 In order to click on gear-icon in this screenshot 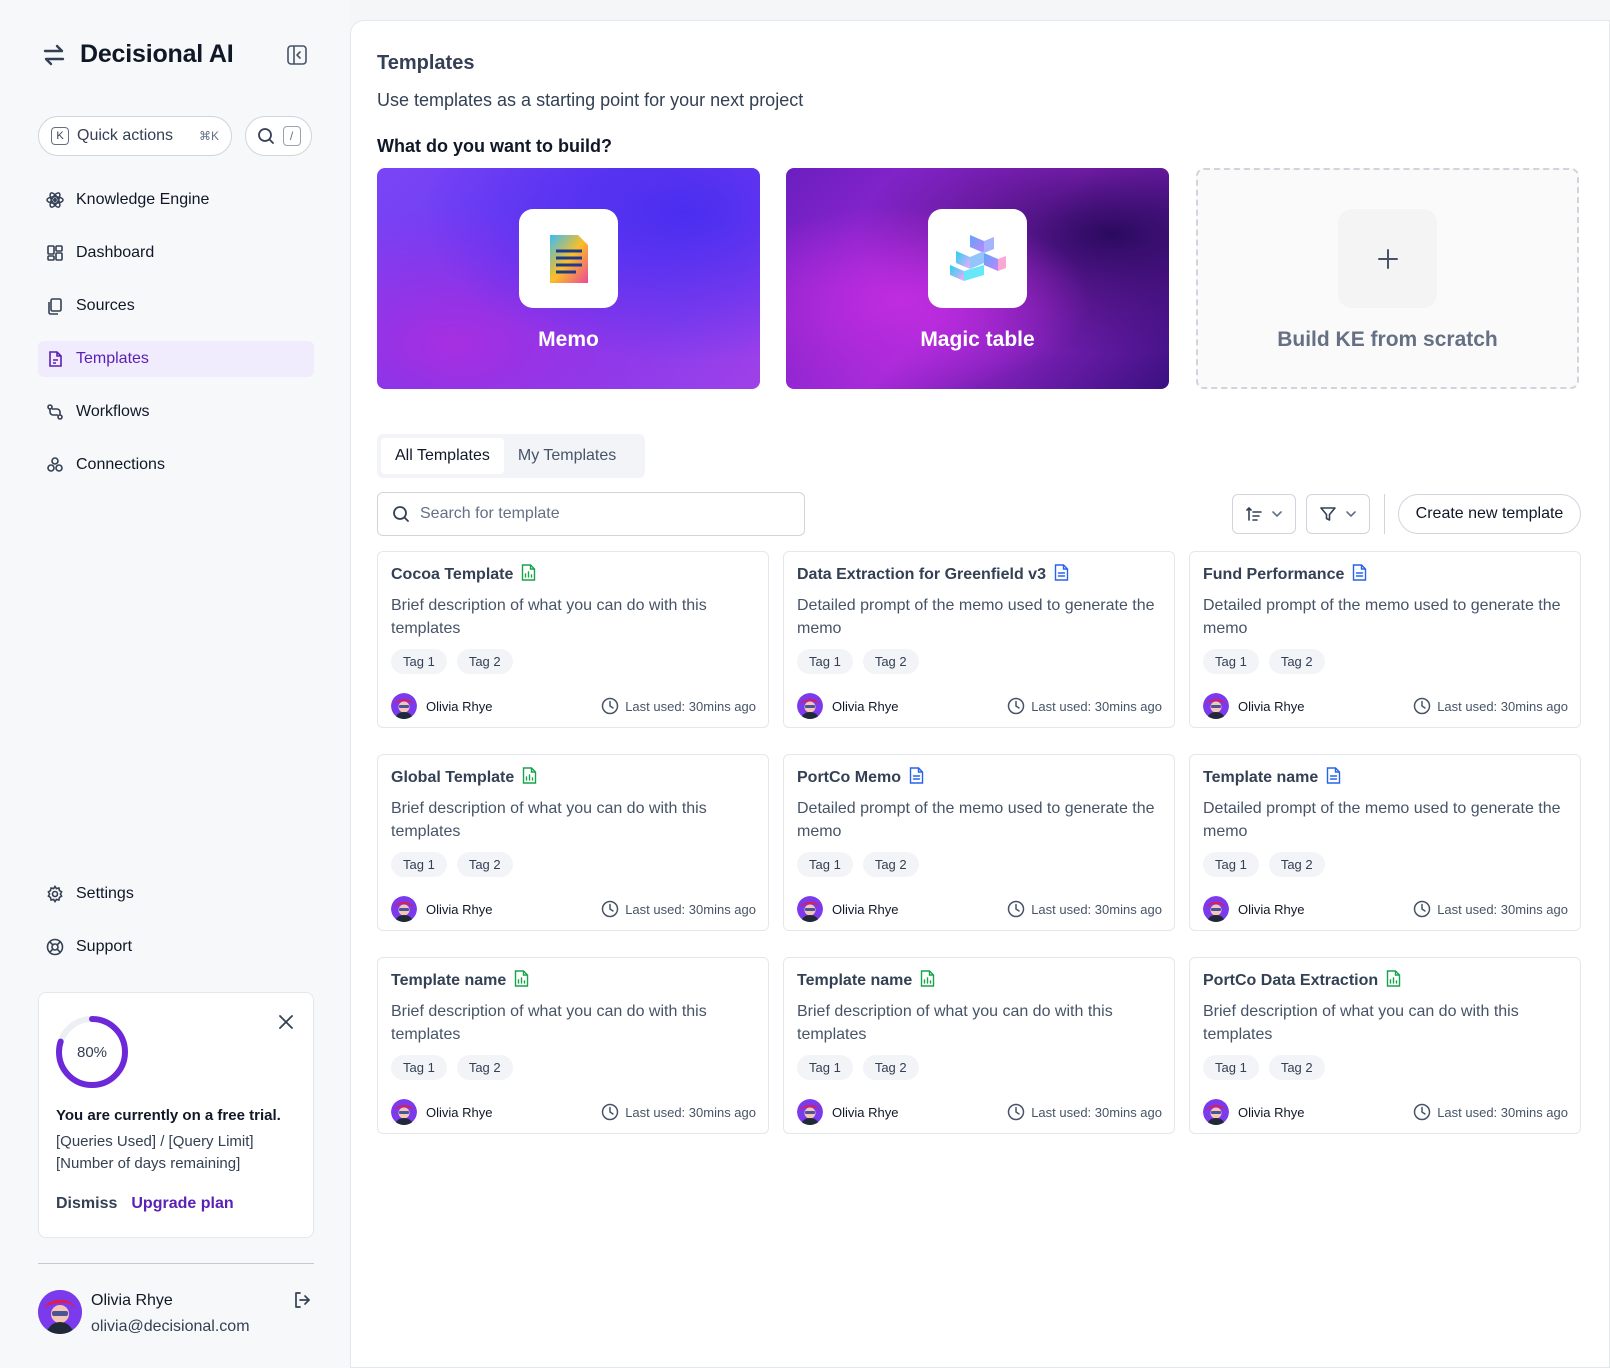, I will do `click(55, 894)`.